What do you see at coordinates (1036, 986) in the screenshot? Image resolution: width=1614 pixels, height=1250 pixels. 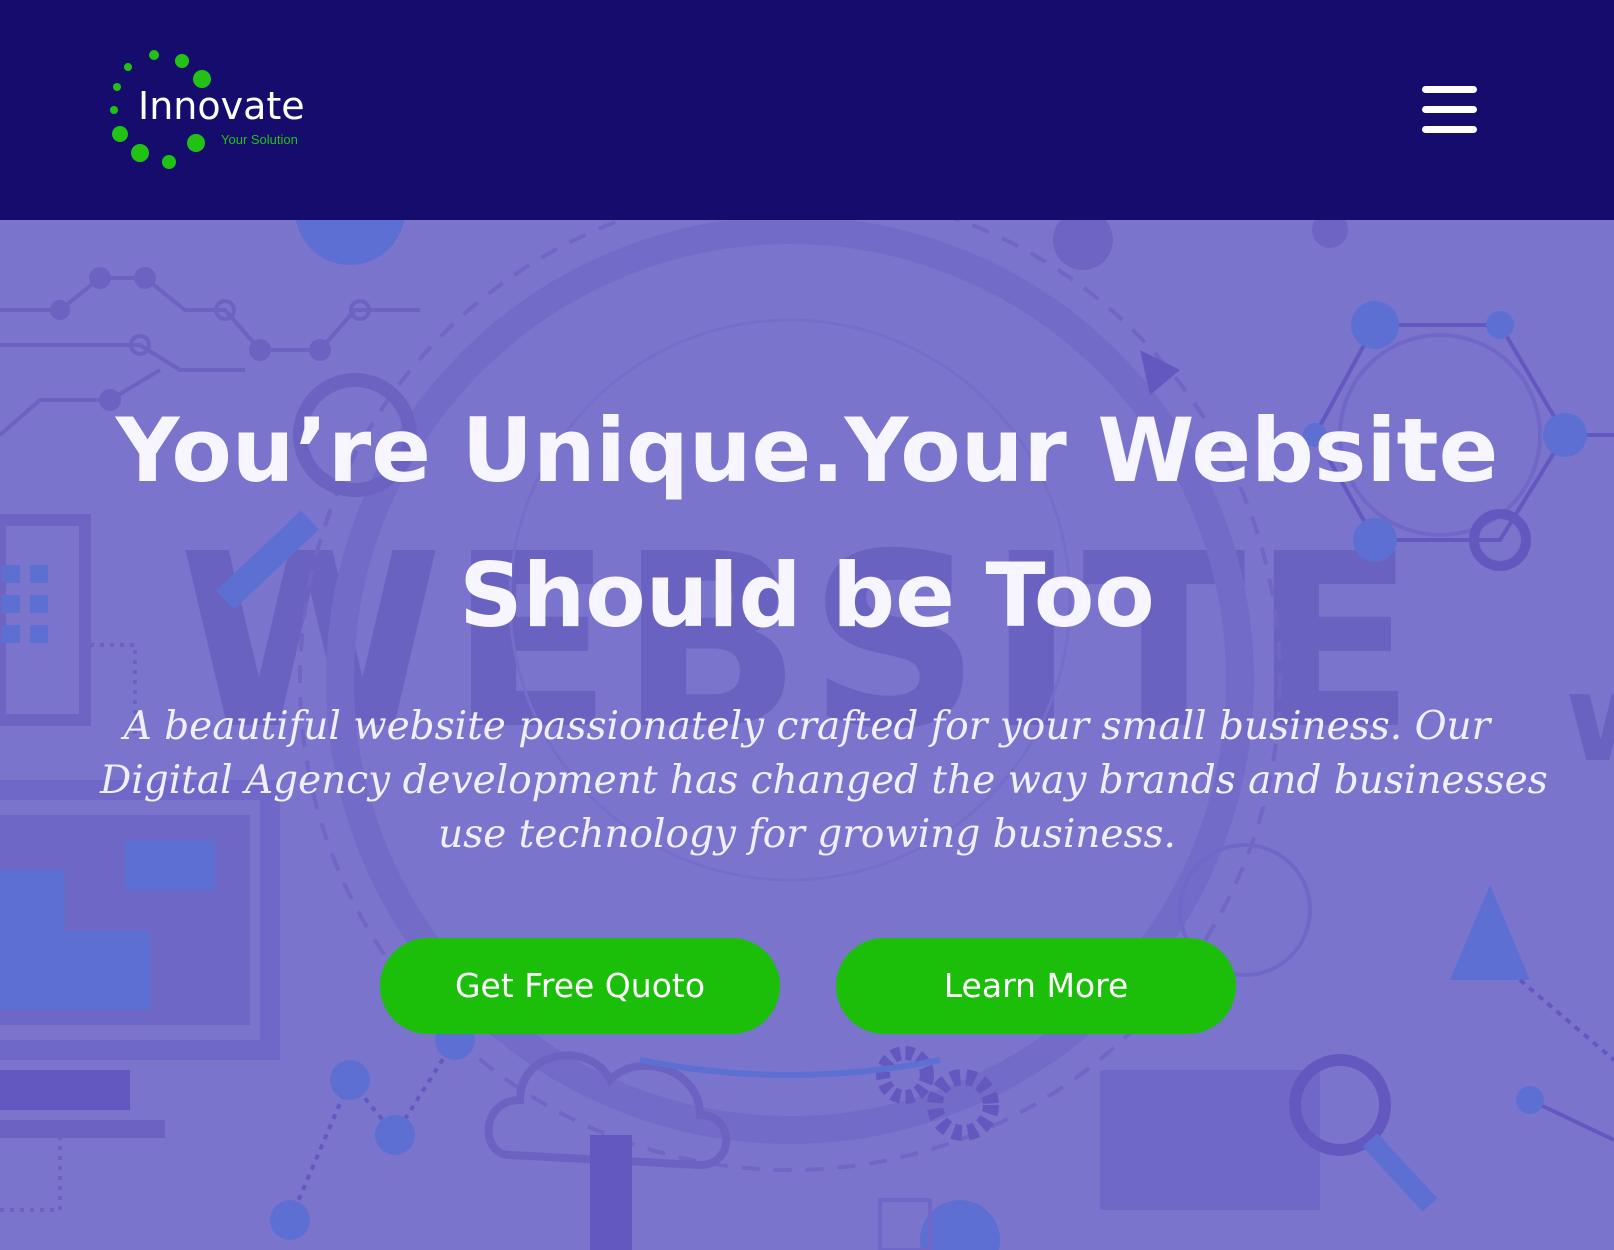 I see `learn-more-button: Learn More` at bounding box center [1036, 986].